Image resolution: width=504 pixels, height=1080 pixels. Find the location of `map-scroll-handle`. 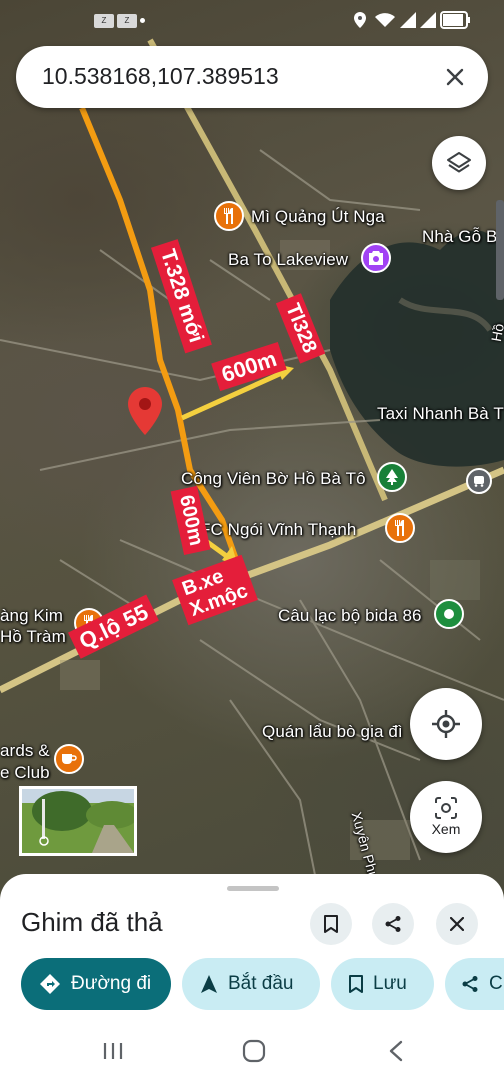

map-scroll-handle is located at coordinates (500, 250).